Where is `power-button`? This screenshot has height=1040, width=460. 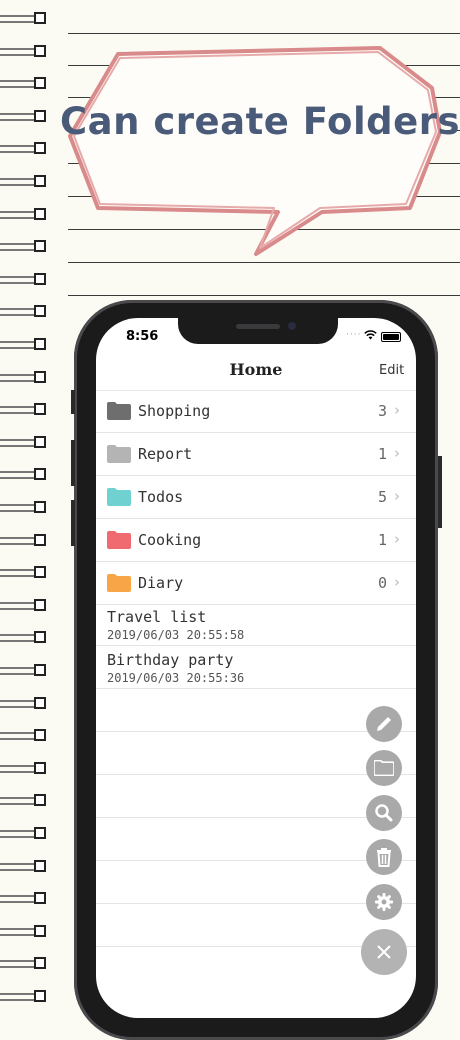 power-button is located at coordinates (440, 492).